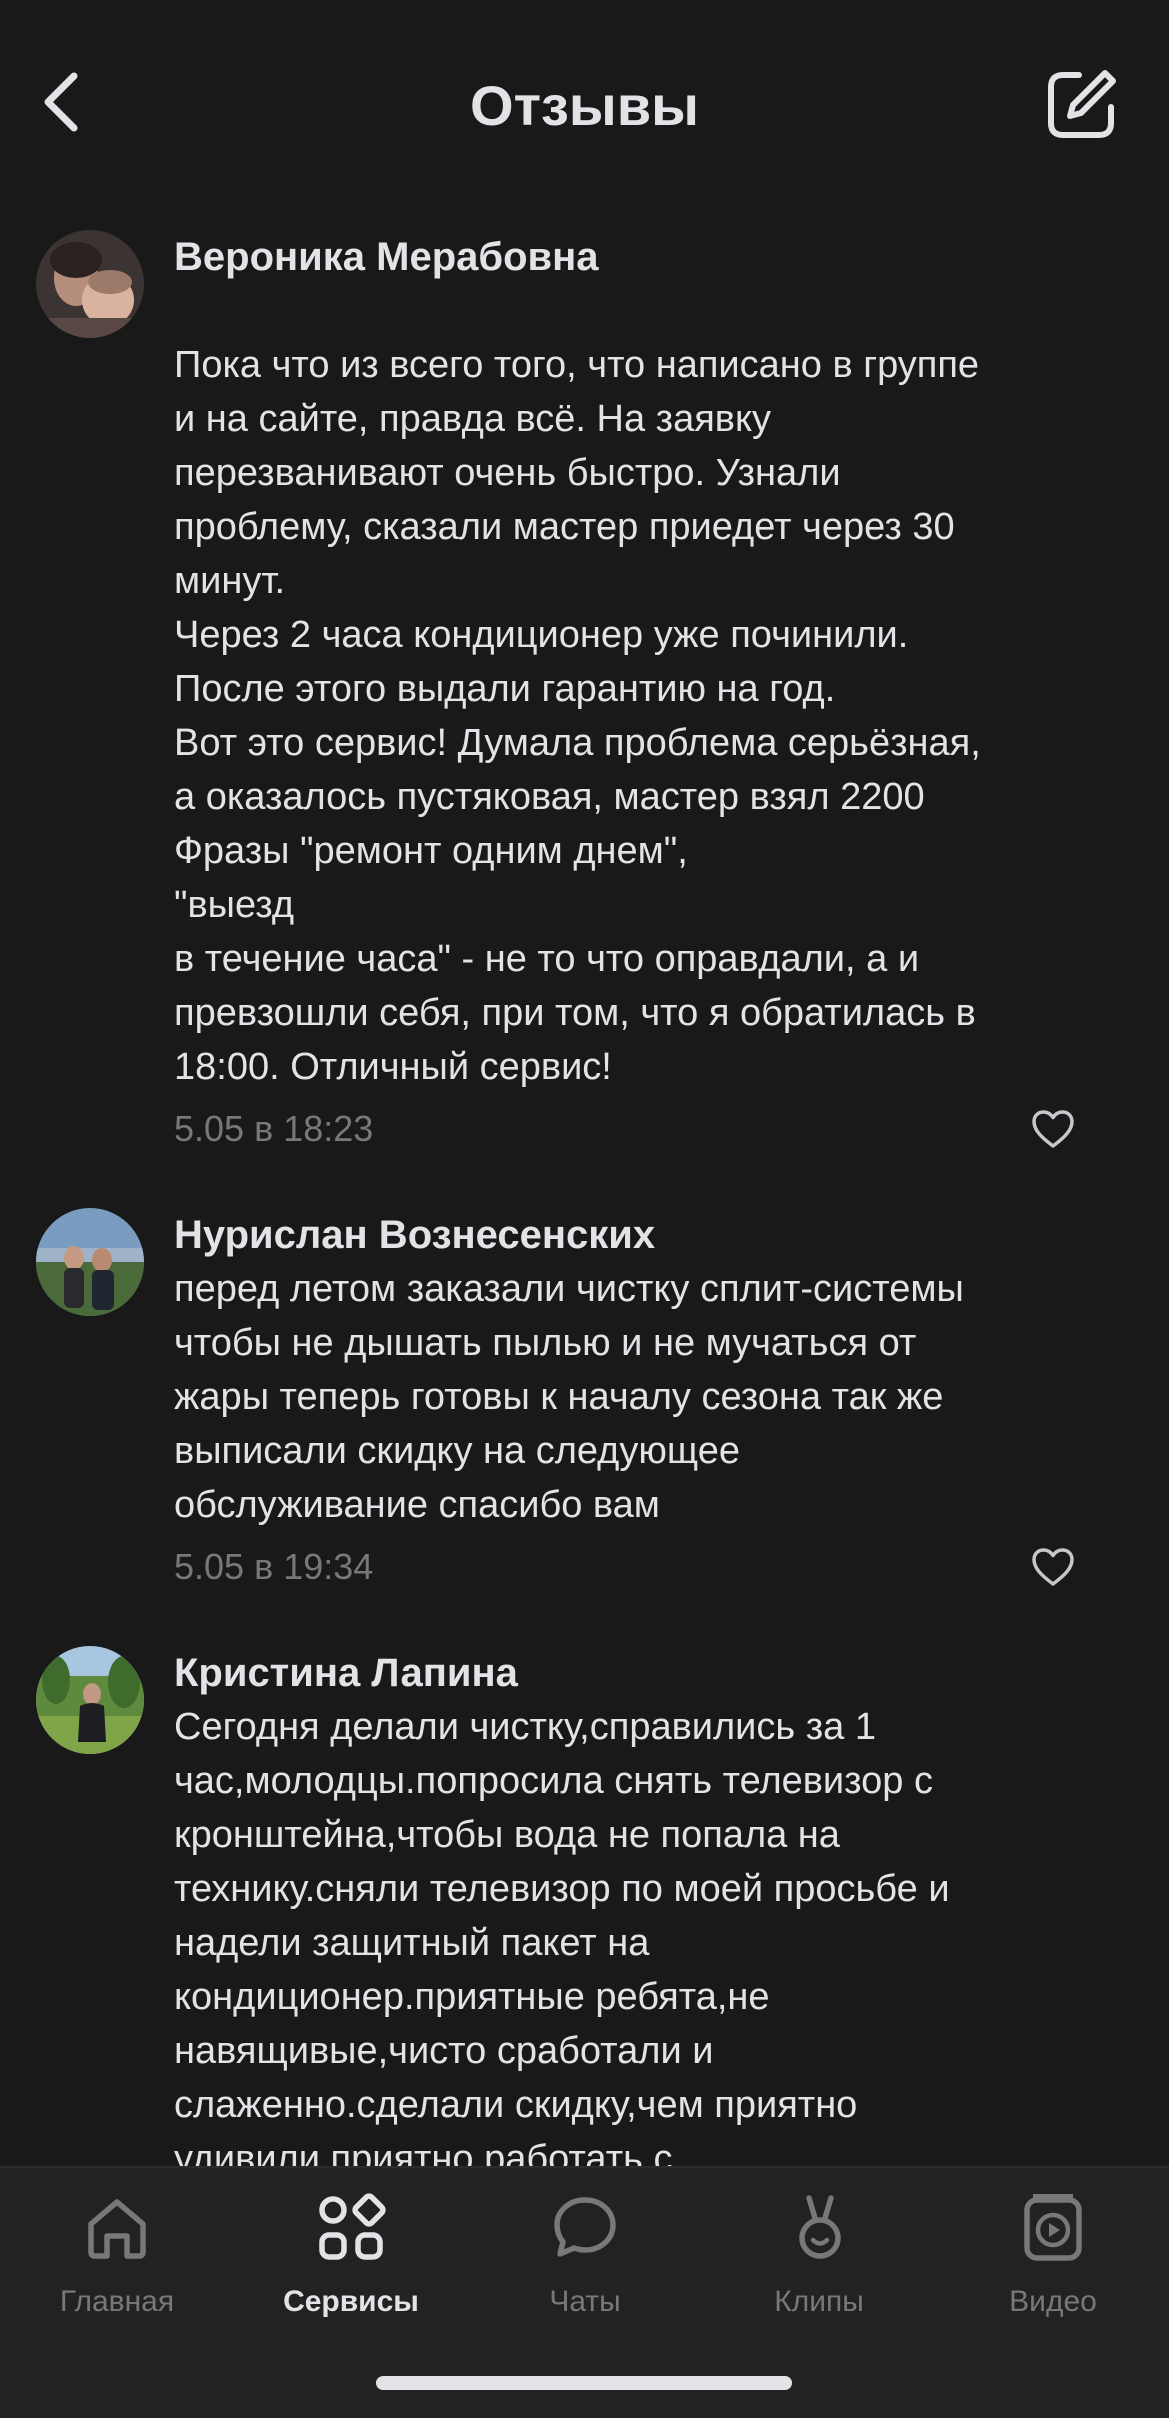 The height and width of the screenshot is (2418, 1169). What do you see at coordinates (584, 2383) in the screenshot?
I see `home-indicator` at bounding box center [584, 2383].